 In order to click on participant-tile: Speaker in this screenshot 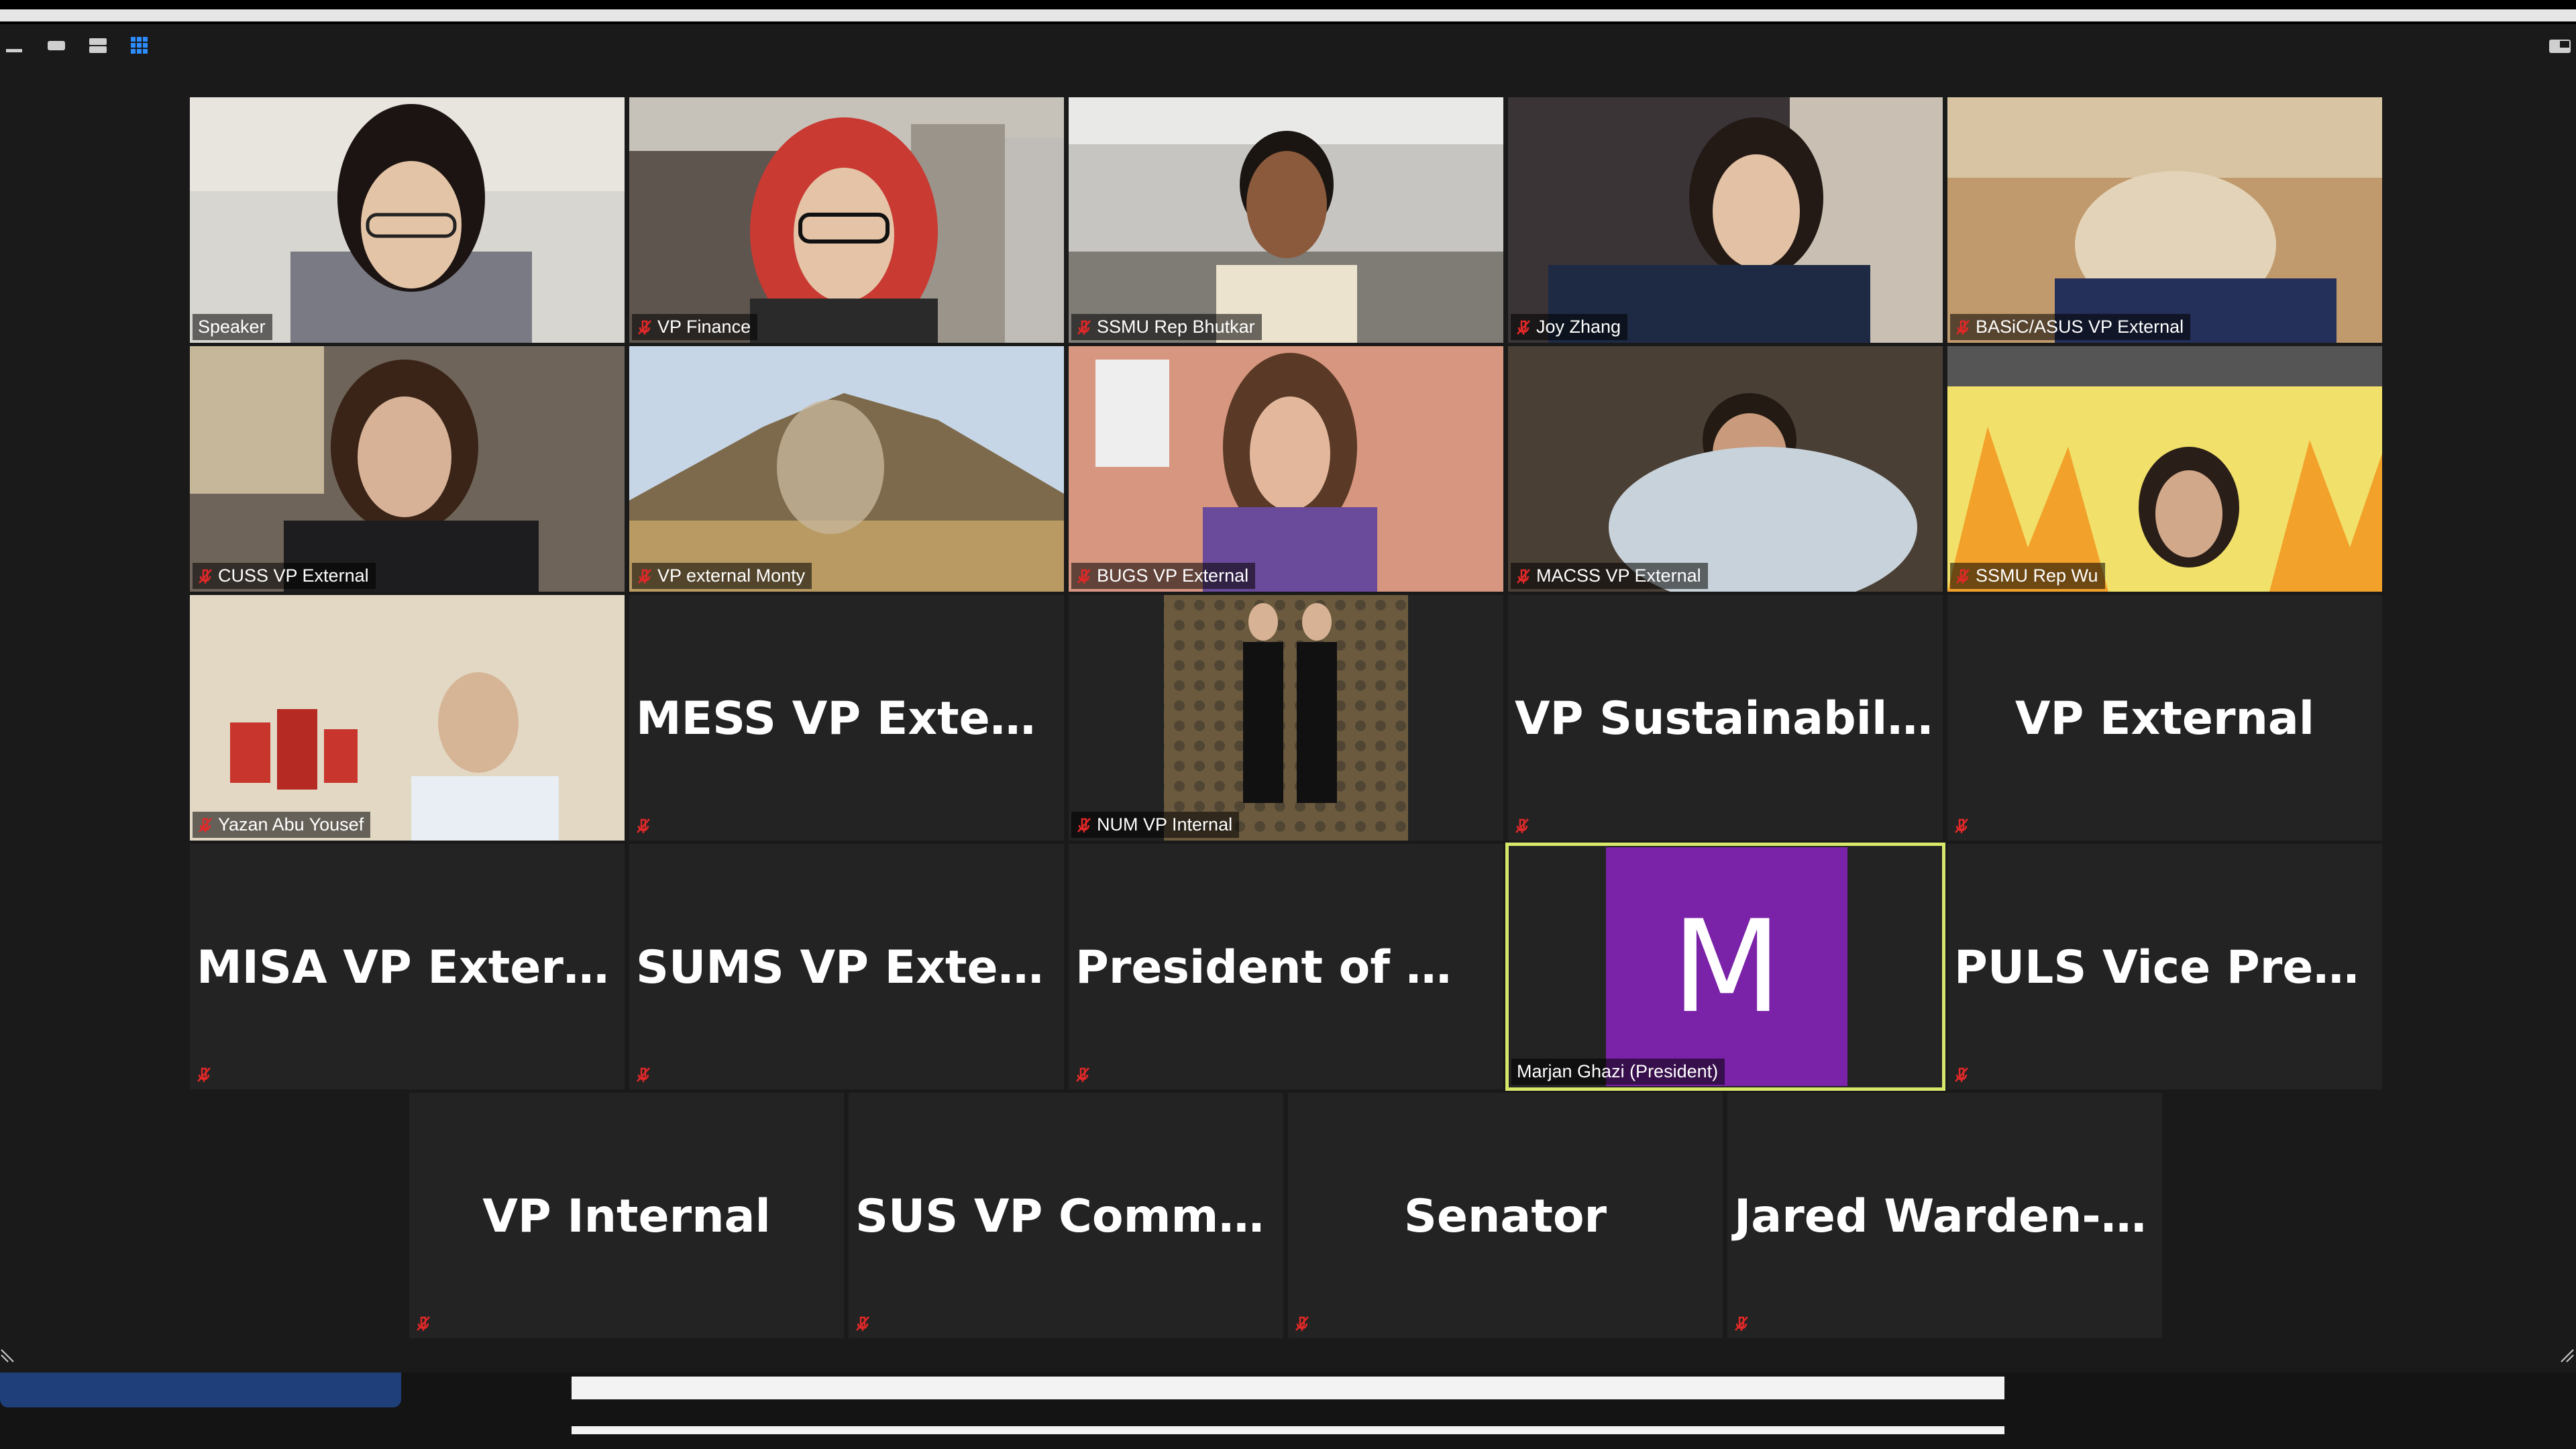, I will do `click(407, 220)`.